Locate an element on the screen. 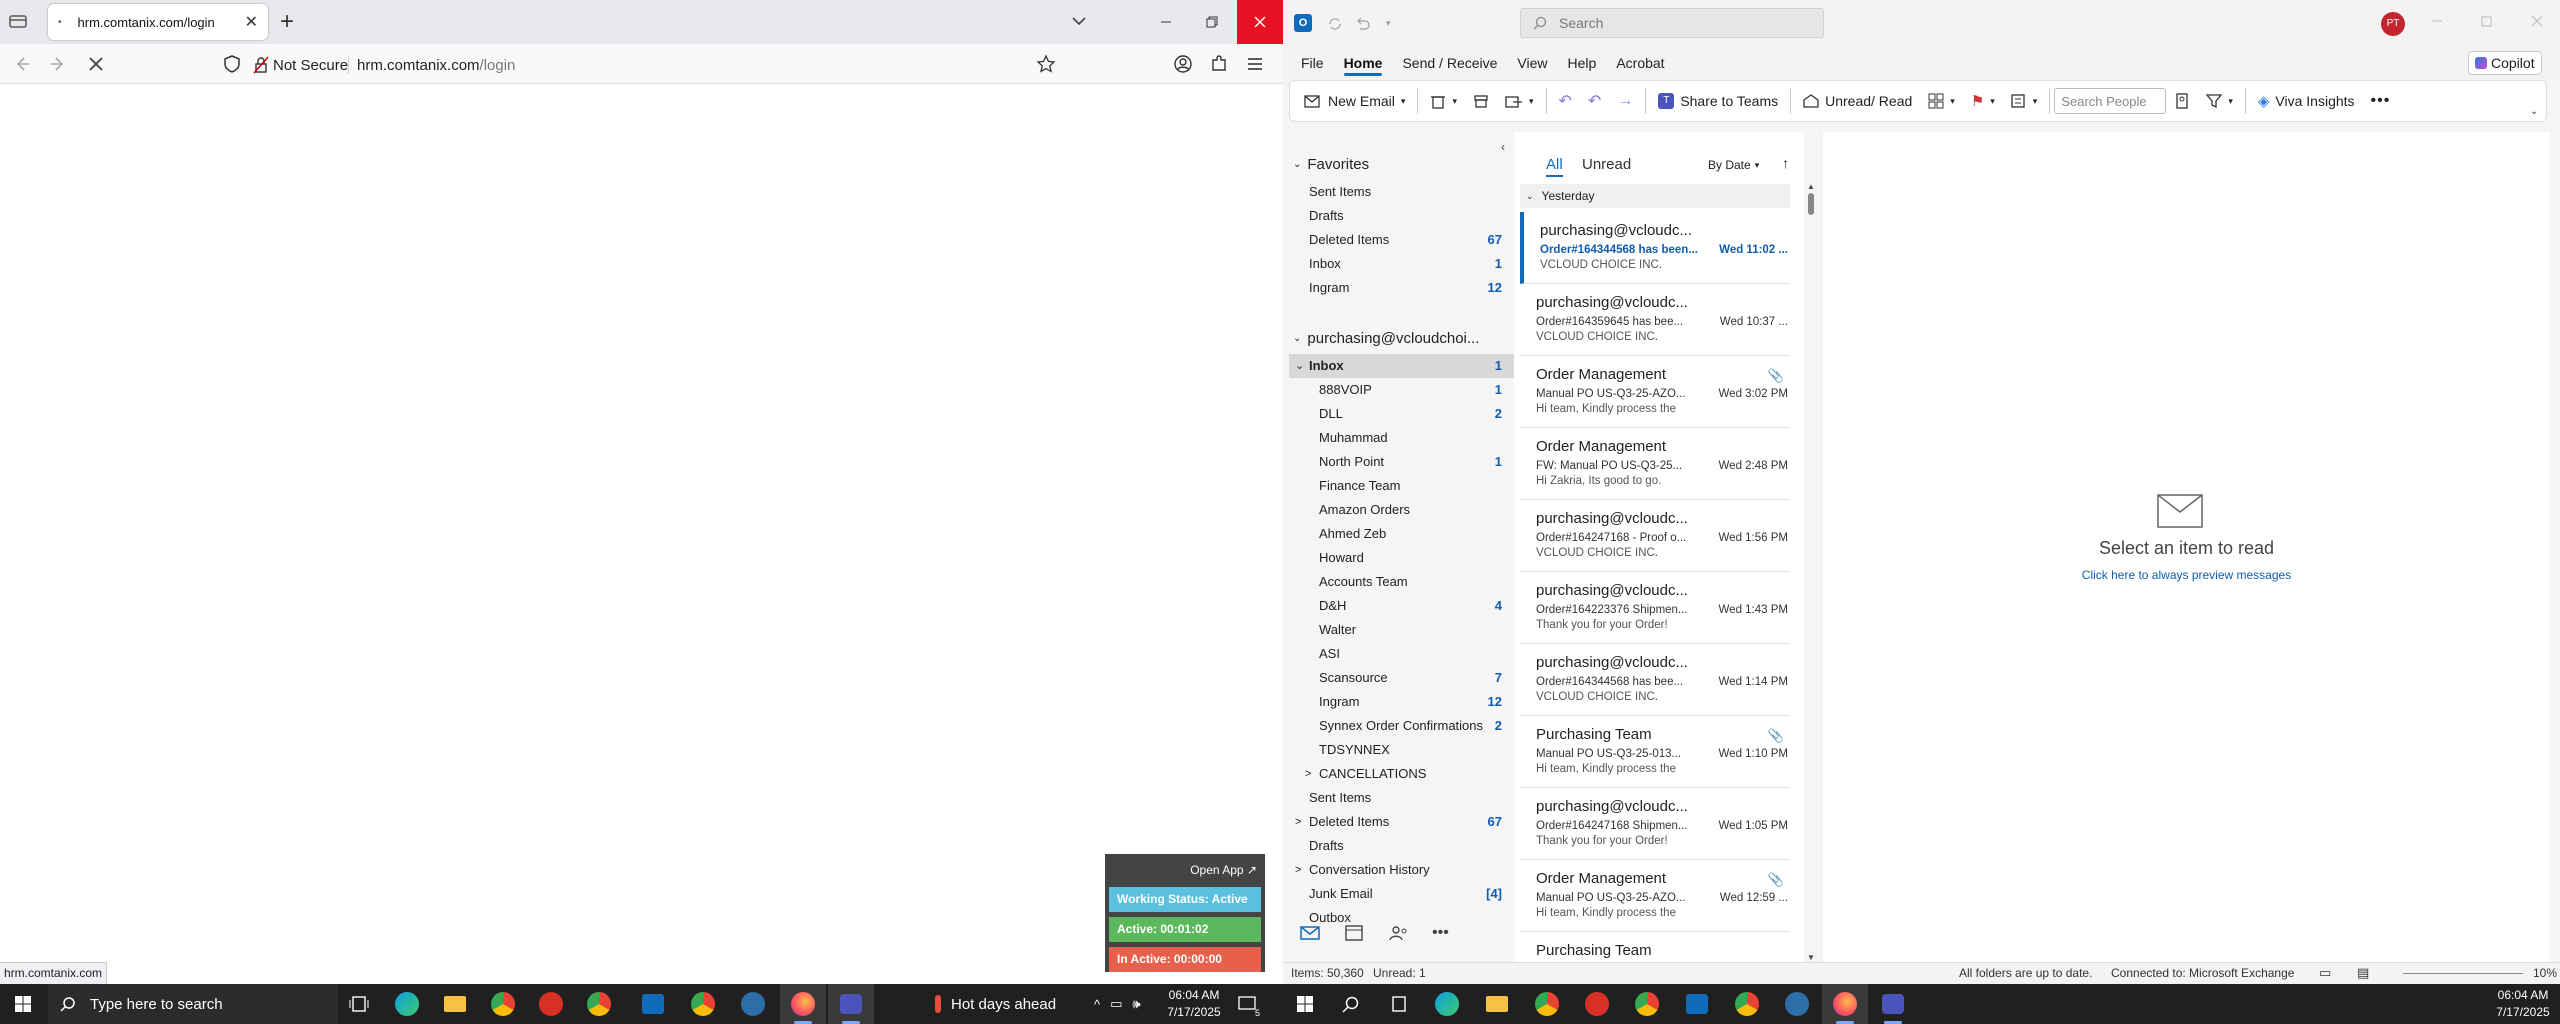  folder-item: Scansource 7 is located at coordinates (1401, 678).